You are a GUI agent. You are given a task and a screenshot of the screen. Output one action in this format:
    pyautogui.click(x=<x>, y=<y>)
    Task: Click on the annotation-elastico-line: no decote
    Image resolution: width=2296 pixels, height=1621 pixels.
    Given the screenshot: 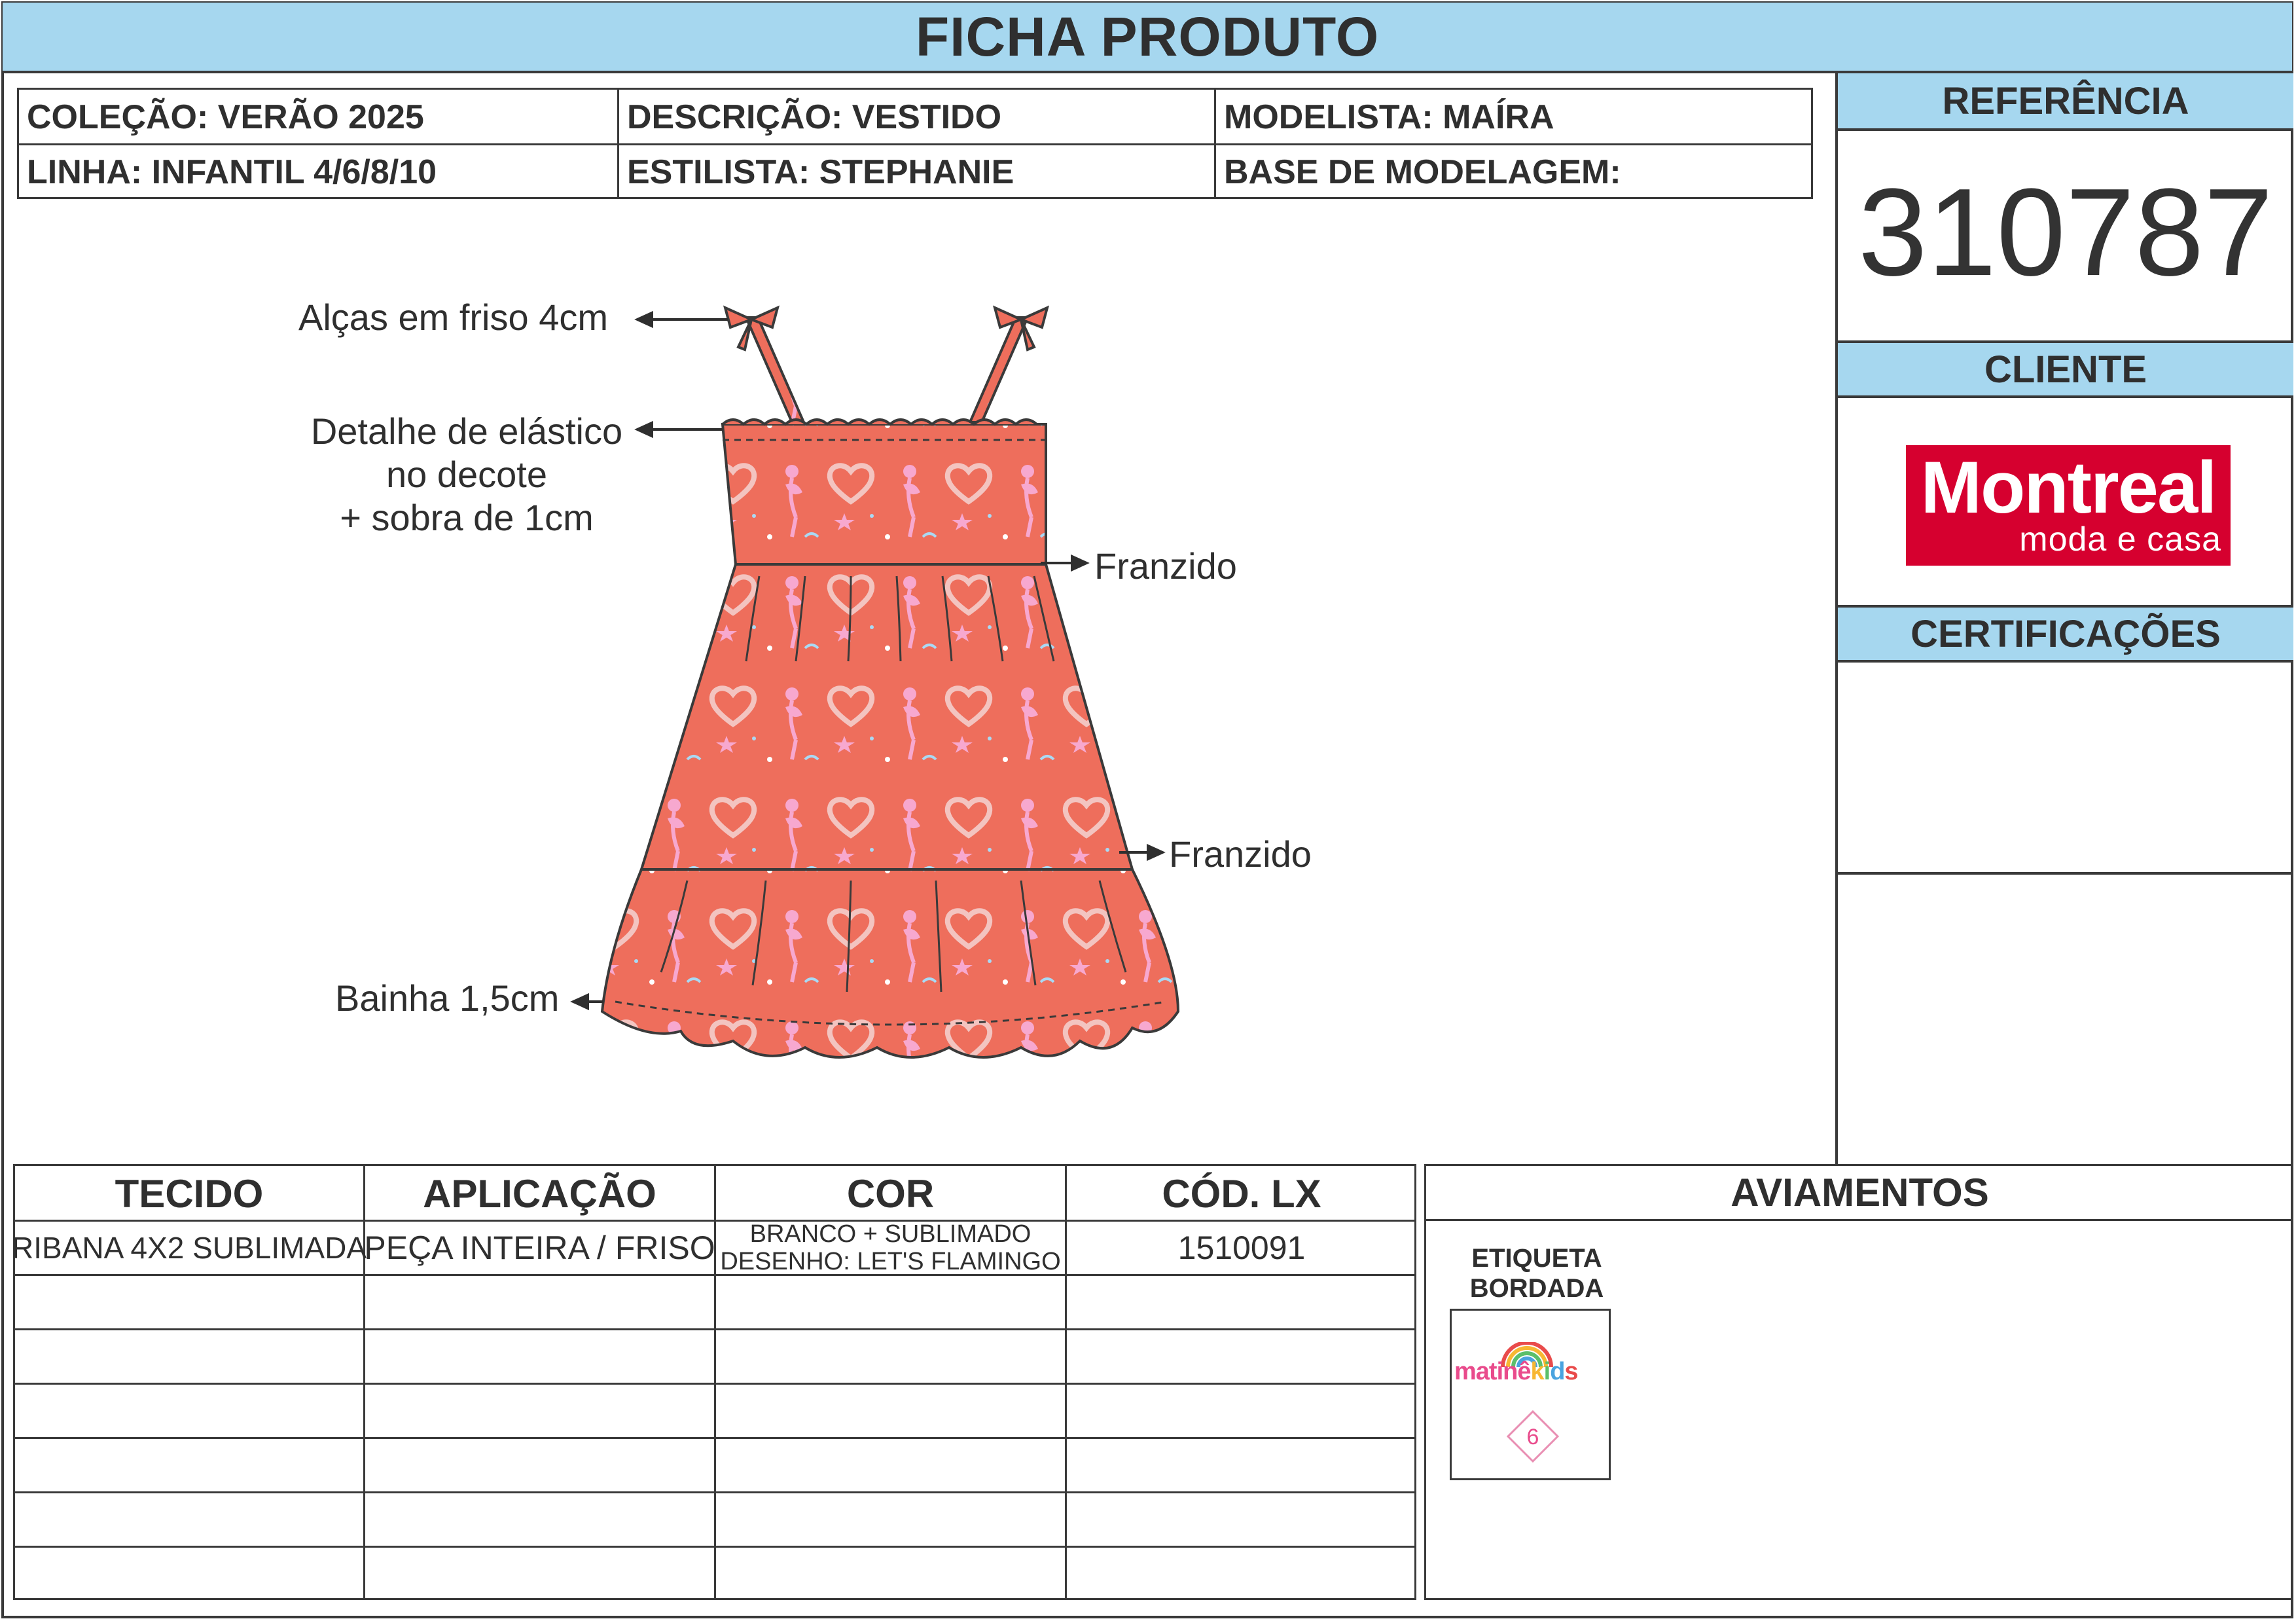 What is the action you would take?
    pyautogui.click(x=466, y=474)
    